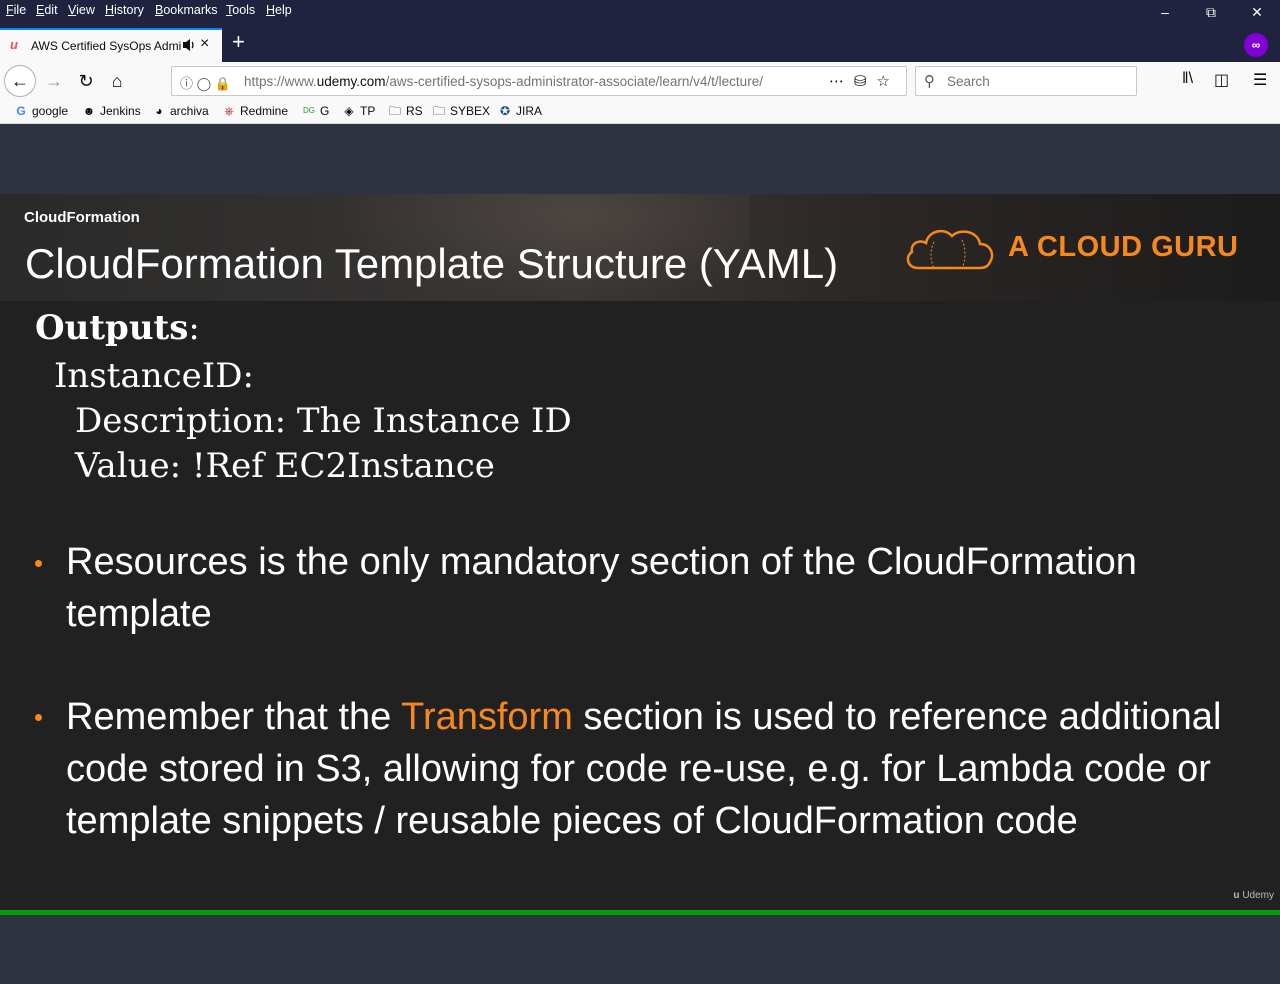 This screenshot has height=984, width=1280. What do you see at coordinates (309, 110) in the screenshot?
I see `g-icon: DG` at bounding box center [309, 110].